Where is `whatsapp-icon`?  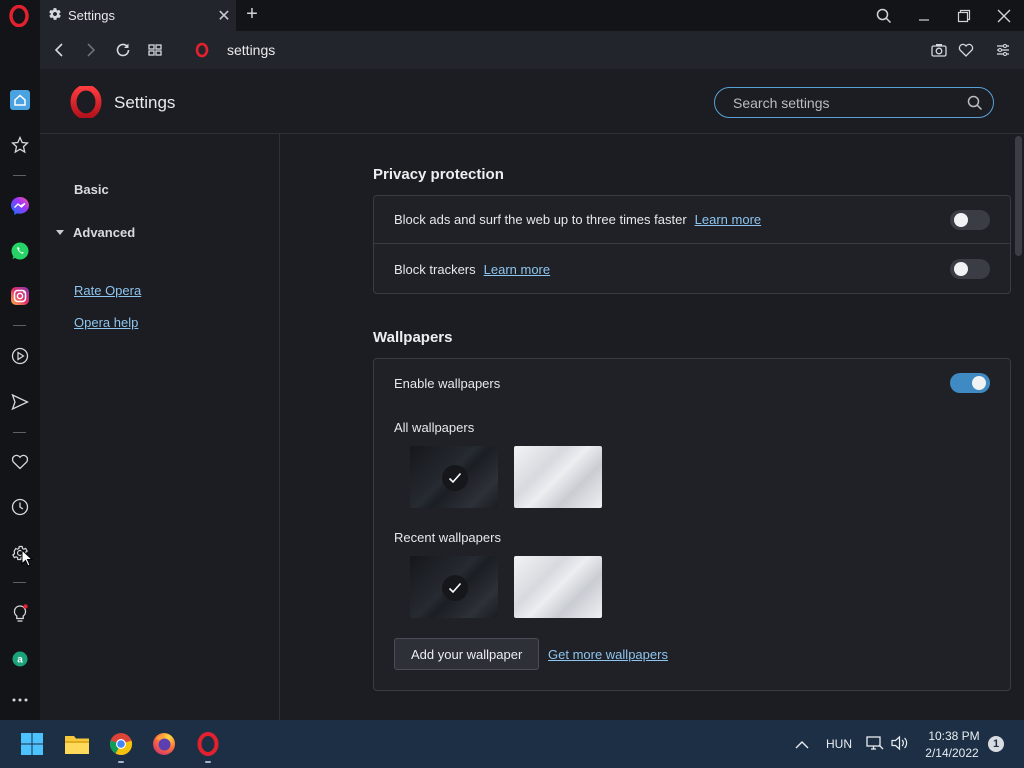
whatsapp-icon is located at coordinates (20, 251).